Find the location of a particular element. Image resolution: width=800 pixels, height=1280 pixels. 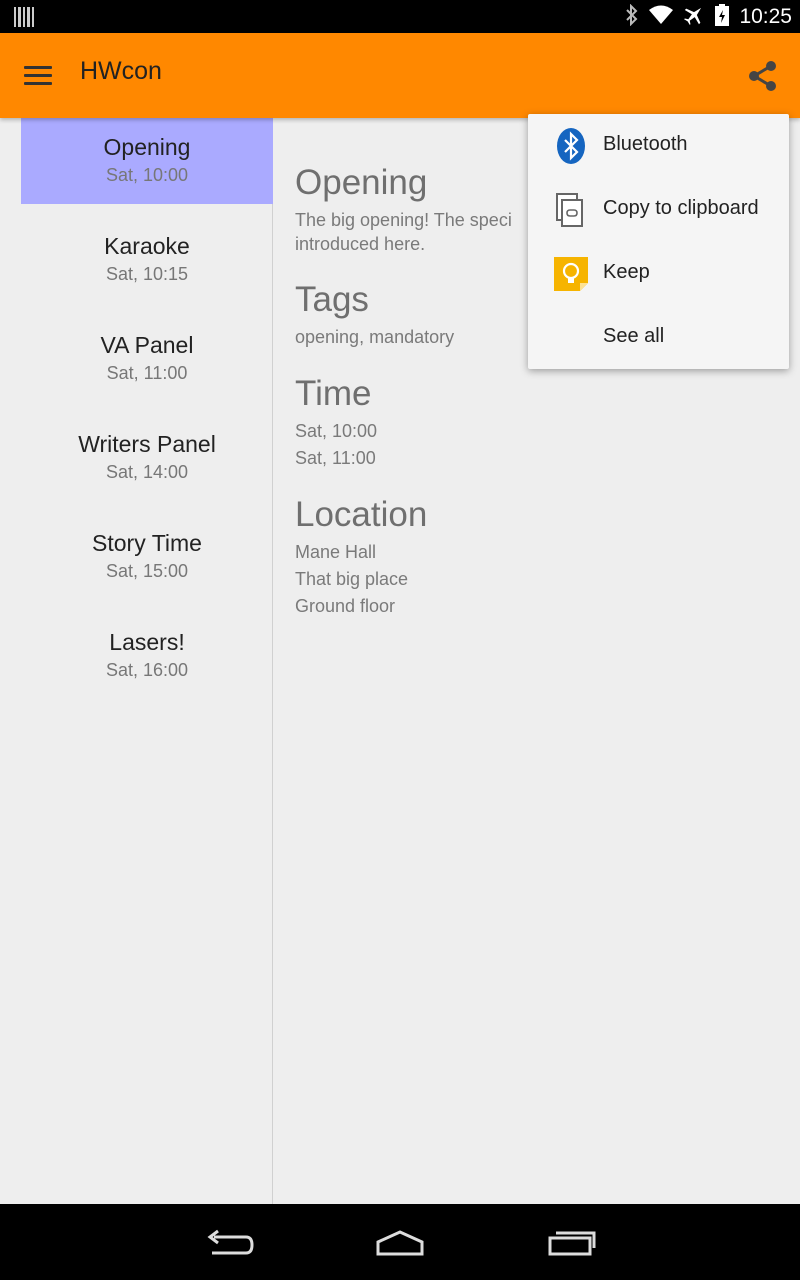

event-time: Sat, 11:00 is located at coordinates (147, 373).